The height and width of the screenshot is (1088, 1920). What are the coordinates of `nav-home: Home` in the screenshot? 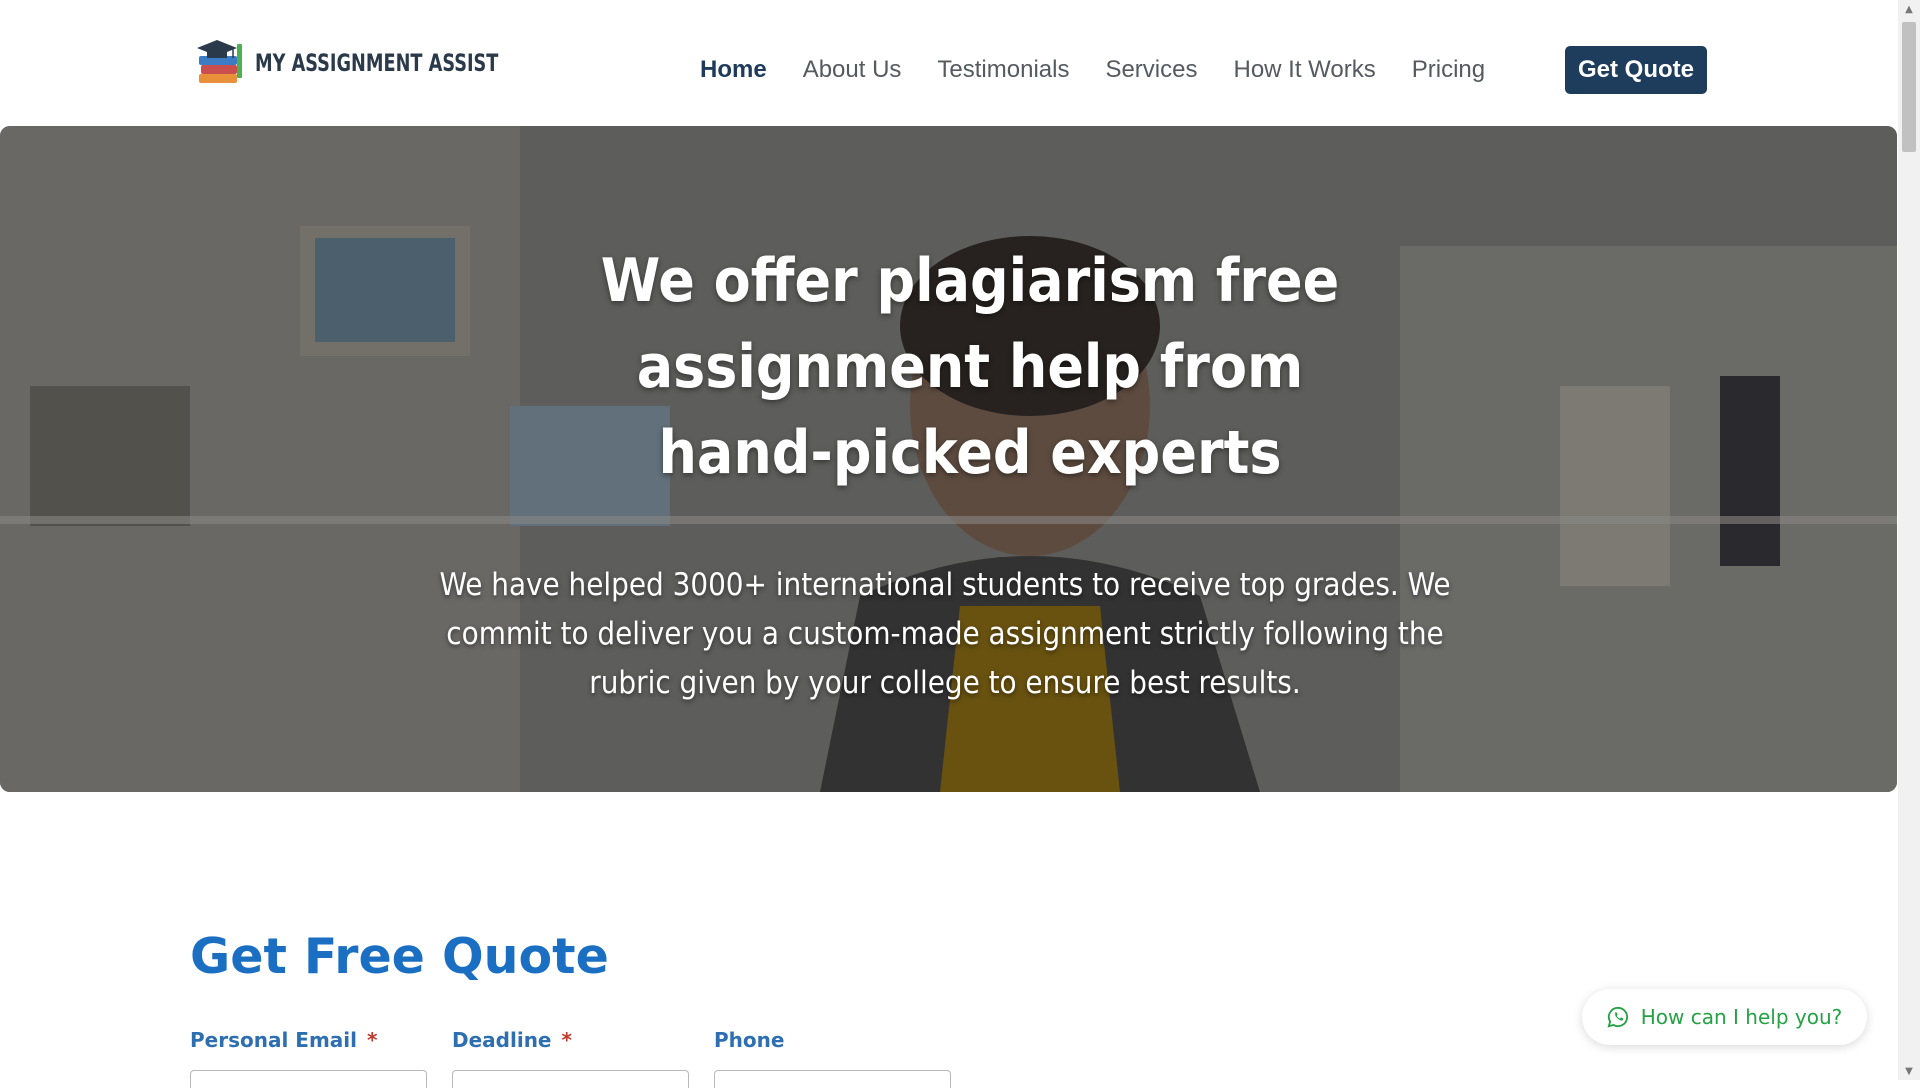 It's located at (733, 70).